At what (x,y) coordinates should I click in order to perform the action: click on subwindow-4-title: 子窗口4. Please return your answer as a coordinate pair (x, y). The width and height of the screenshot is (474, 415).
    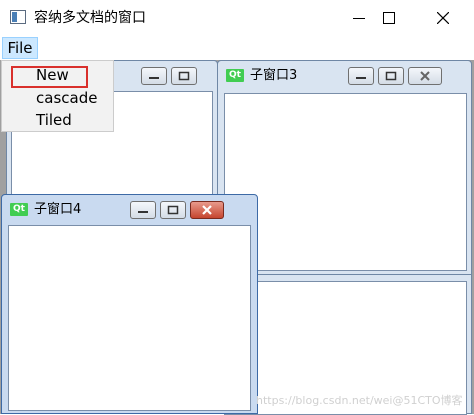
    Looking at the image, I should click on (58, 209).